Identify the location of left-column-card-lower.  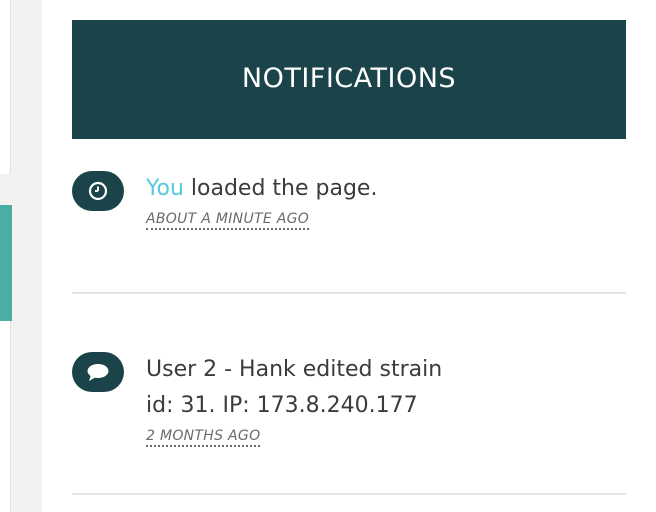
(5, 416).